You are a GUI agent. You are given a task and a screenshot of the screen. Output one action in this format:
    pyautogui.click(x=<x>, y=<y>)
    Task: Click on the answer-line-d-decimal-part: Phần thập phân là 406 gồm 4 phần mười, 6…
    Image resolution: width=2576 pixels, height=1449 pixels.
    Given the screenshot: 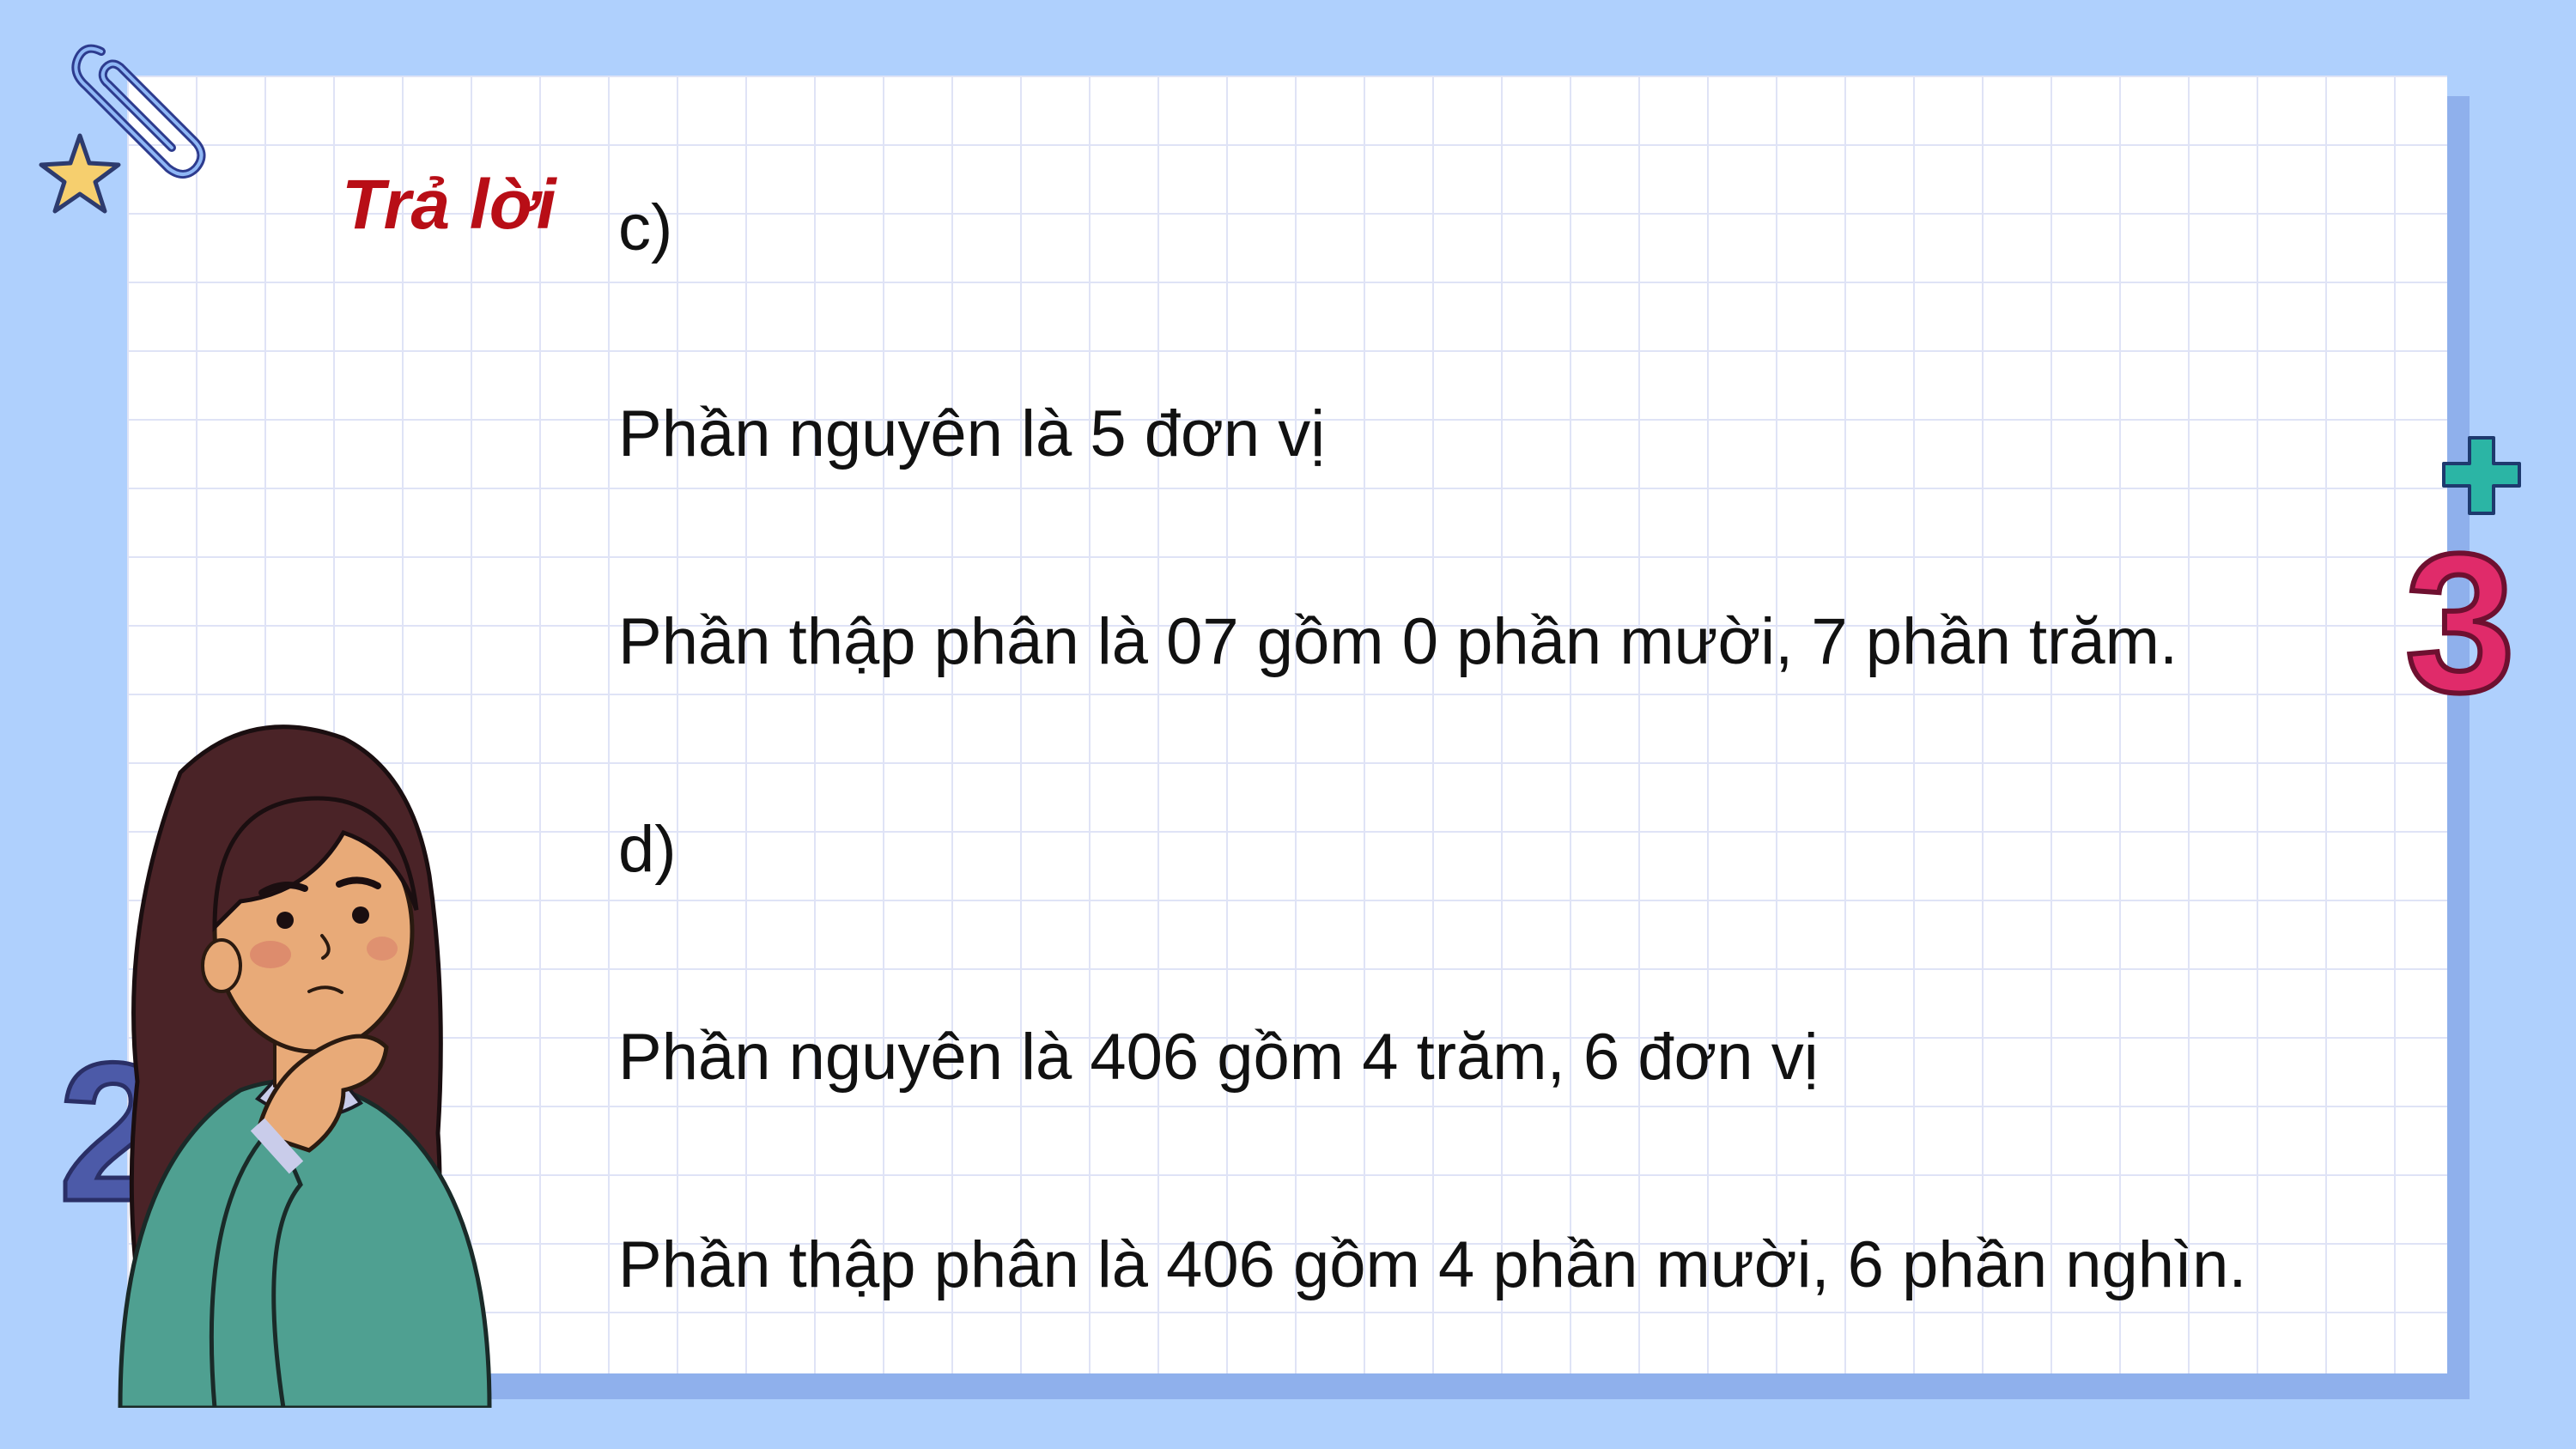 What is the action you would take?
    pyautogui.click(x=1433, y=1264)
    